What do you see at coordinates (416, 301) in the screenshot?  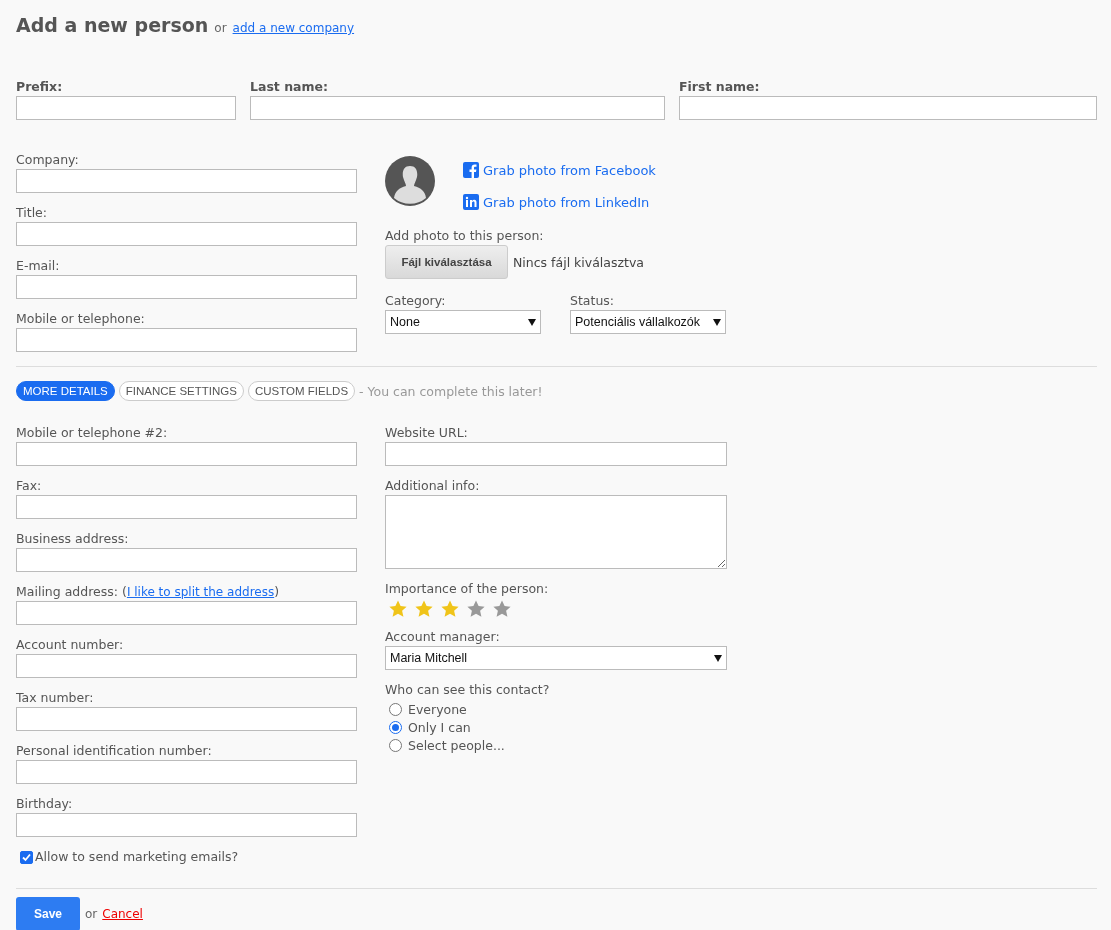 I see `field-label: Category:` at bounding box center [416, 301].